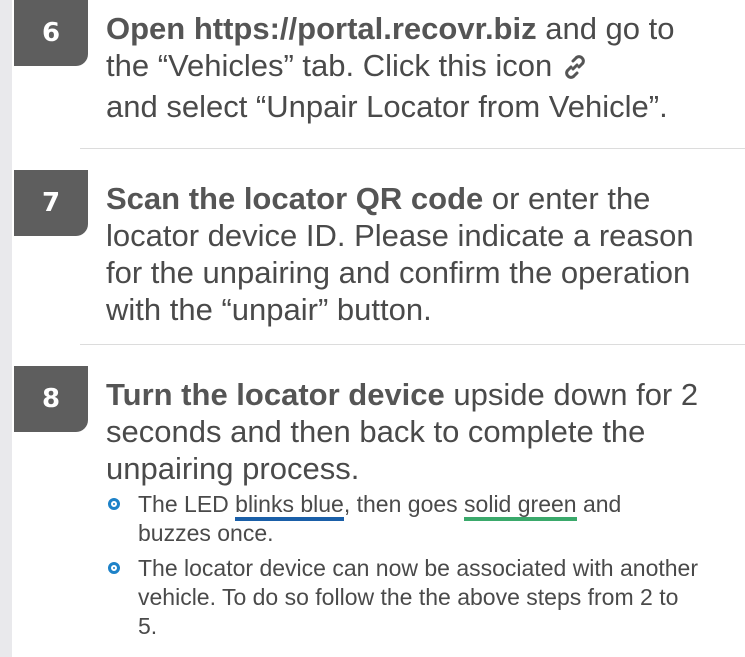 The image size is (745, 657). Describe the element at coordinates (404, 504) in the screenshot. I see `bullet-text: , then goes` at that location.